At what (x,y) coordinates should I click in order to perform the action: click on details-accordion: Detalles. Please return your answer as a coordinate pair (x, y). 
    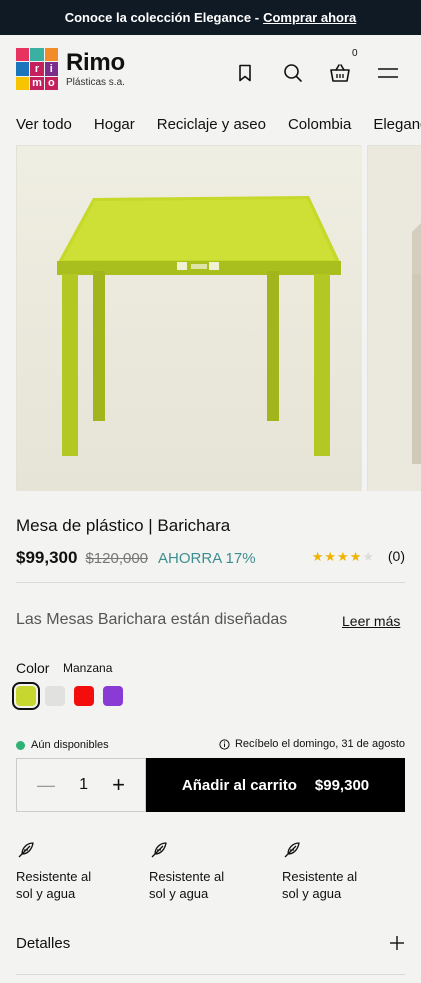
    Looking at the image, I should click on (210, 943).